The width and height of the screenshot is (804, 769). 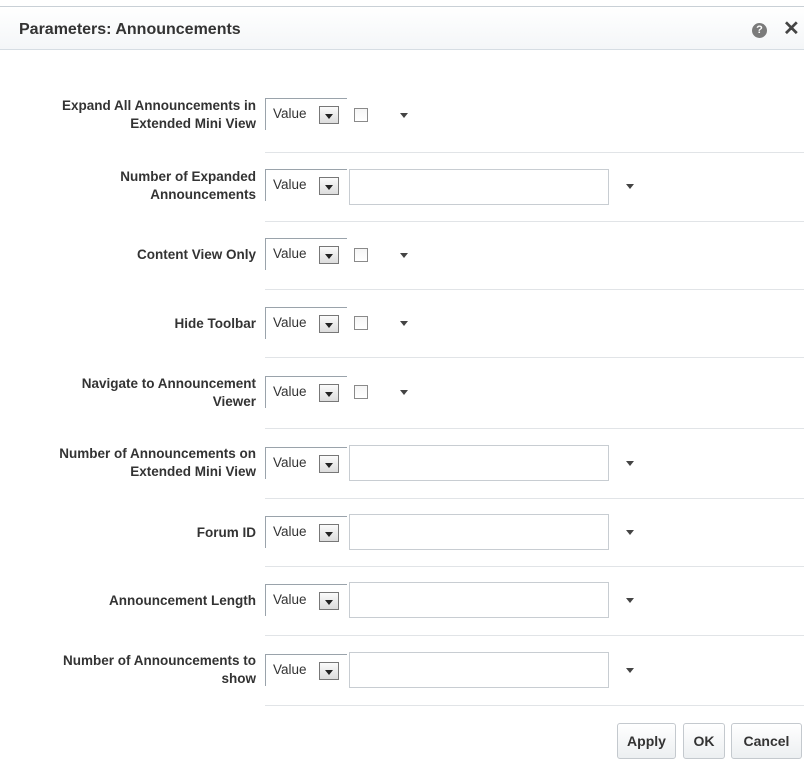 What do you see at coordinates (128, 670) in the screenshot?
I see `param-label: Number of Announcements to show` at bounding box center [128, 670].